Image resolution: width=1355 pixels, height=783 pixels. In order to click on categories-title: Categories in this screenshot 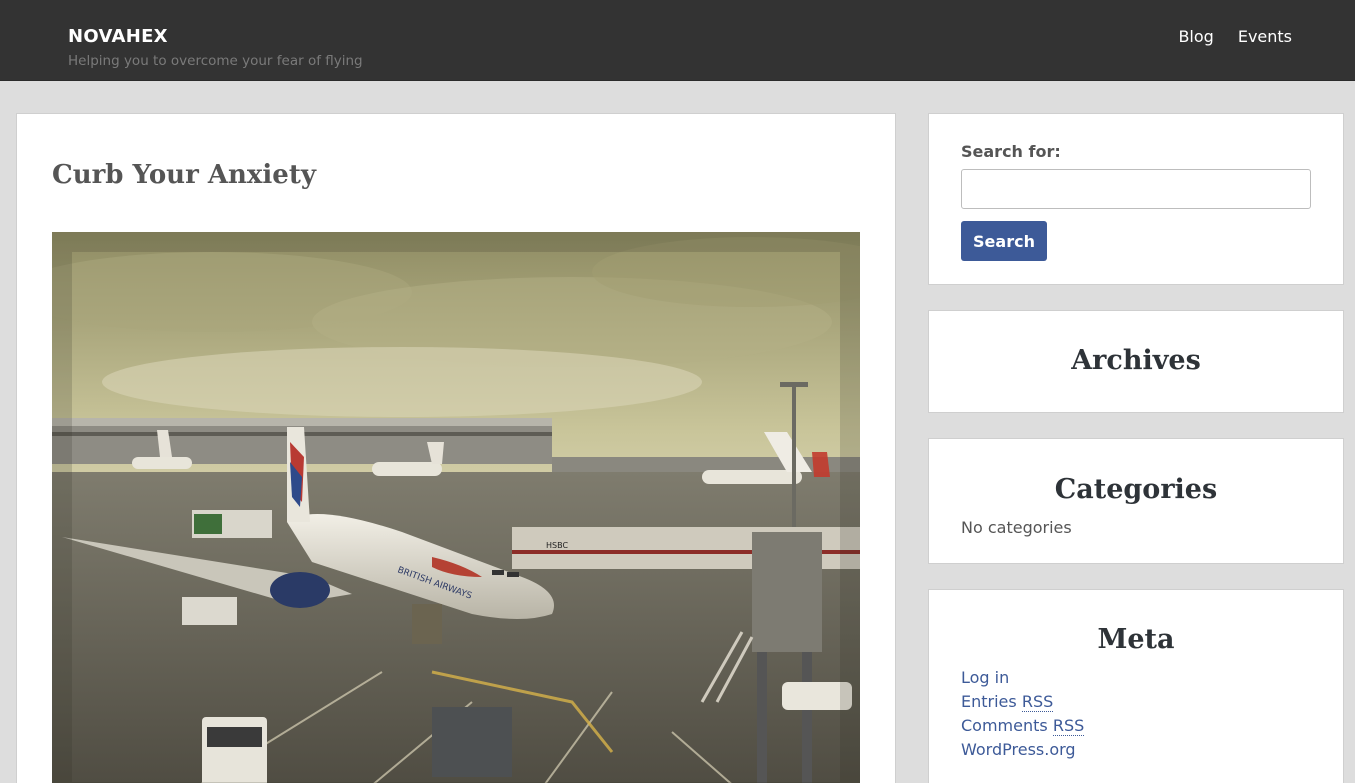, I will do `click(1136, 489)`.